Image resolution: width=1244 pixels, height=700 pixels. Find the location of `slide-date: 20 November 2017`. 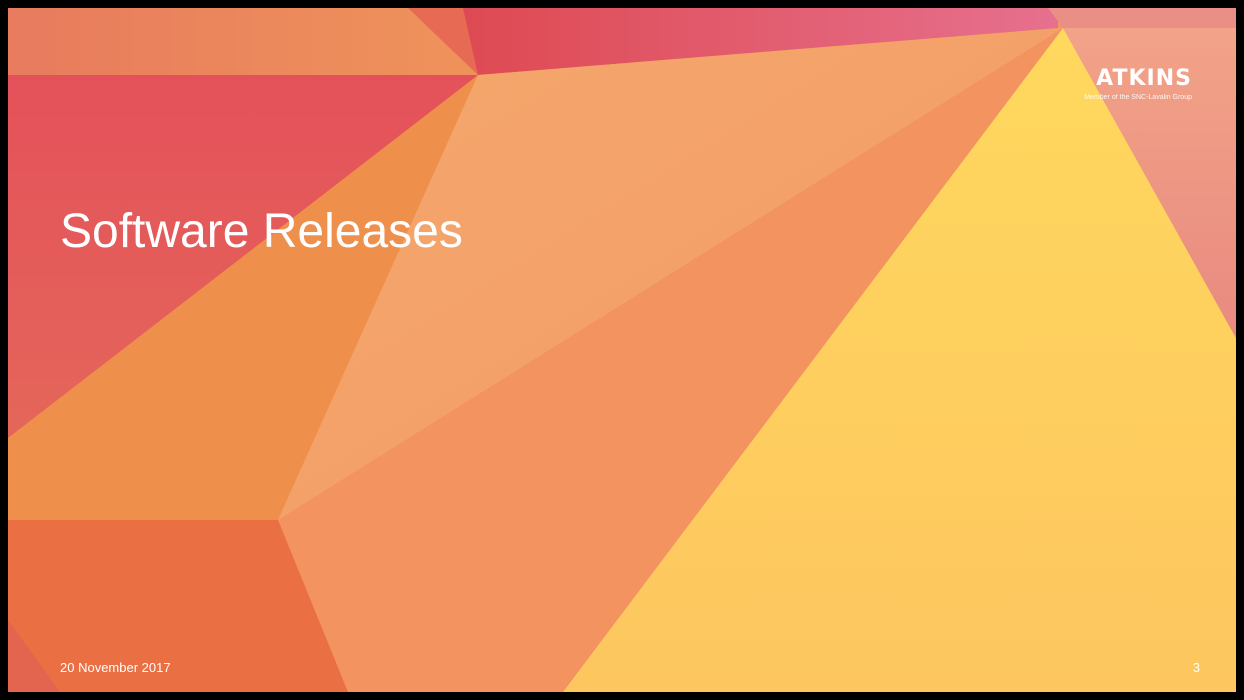

slide-date: 20 November 2017 is located at coordinates (115, 667).